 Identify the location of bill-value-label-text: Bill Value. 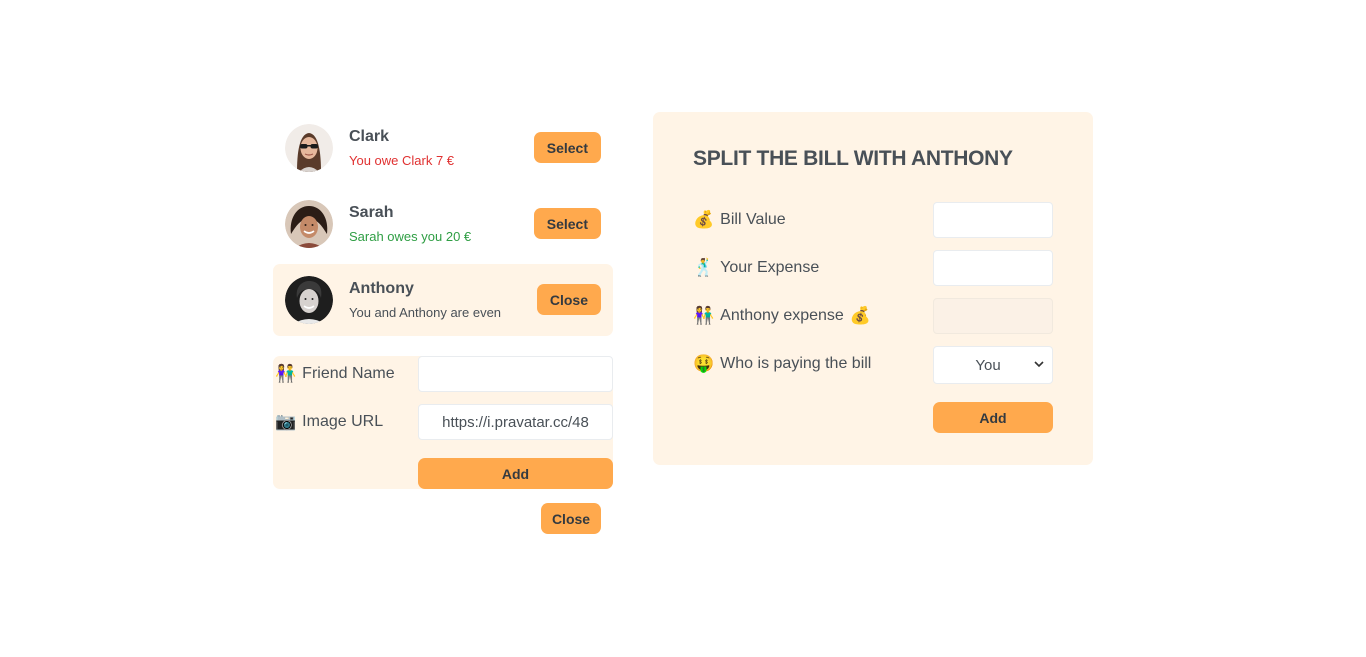
(753, 219).